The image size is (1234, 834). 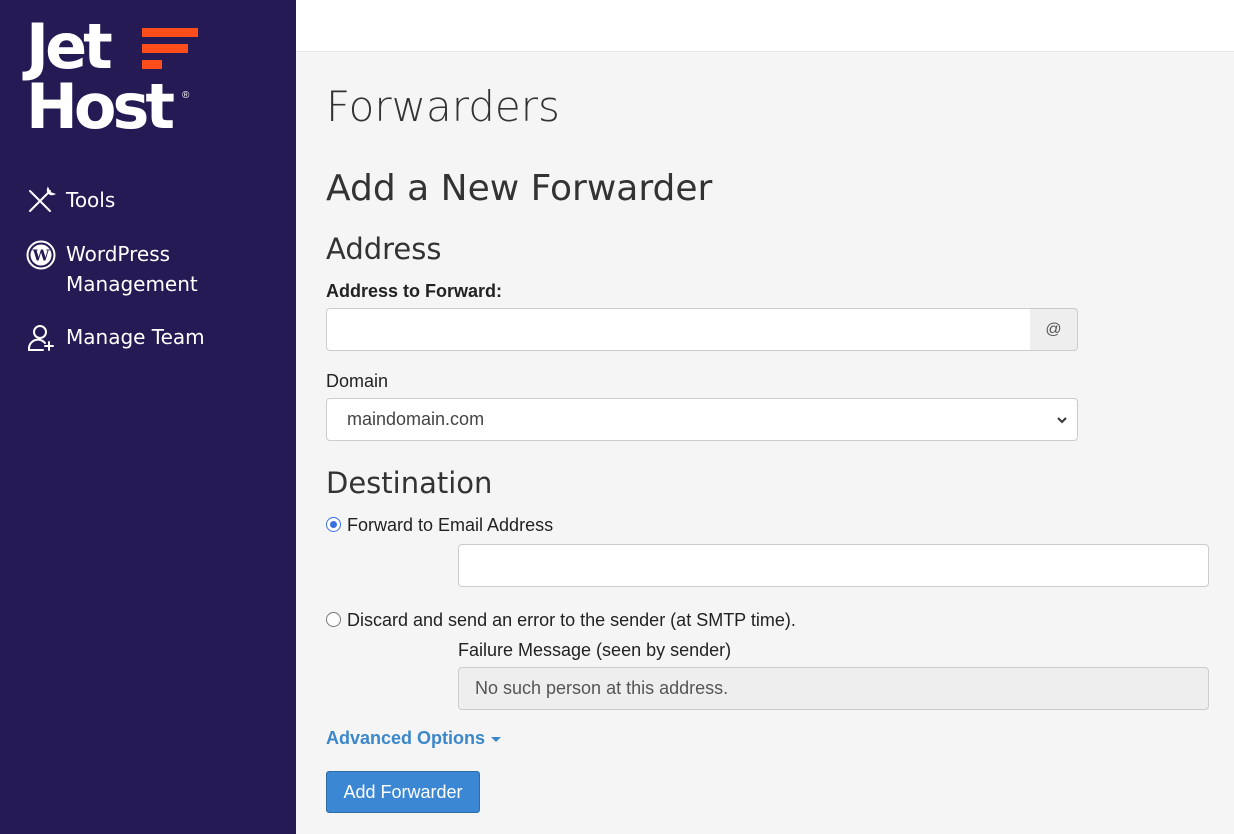 I want to click on jethost-logo: Jet Host ®, so click(x=126, y=76).